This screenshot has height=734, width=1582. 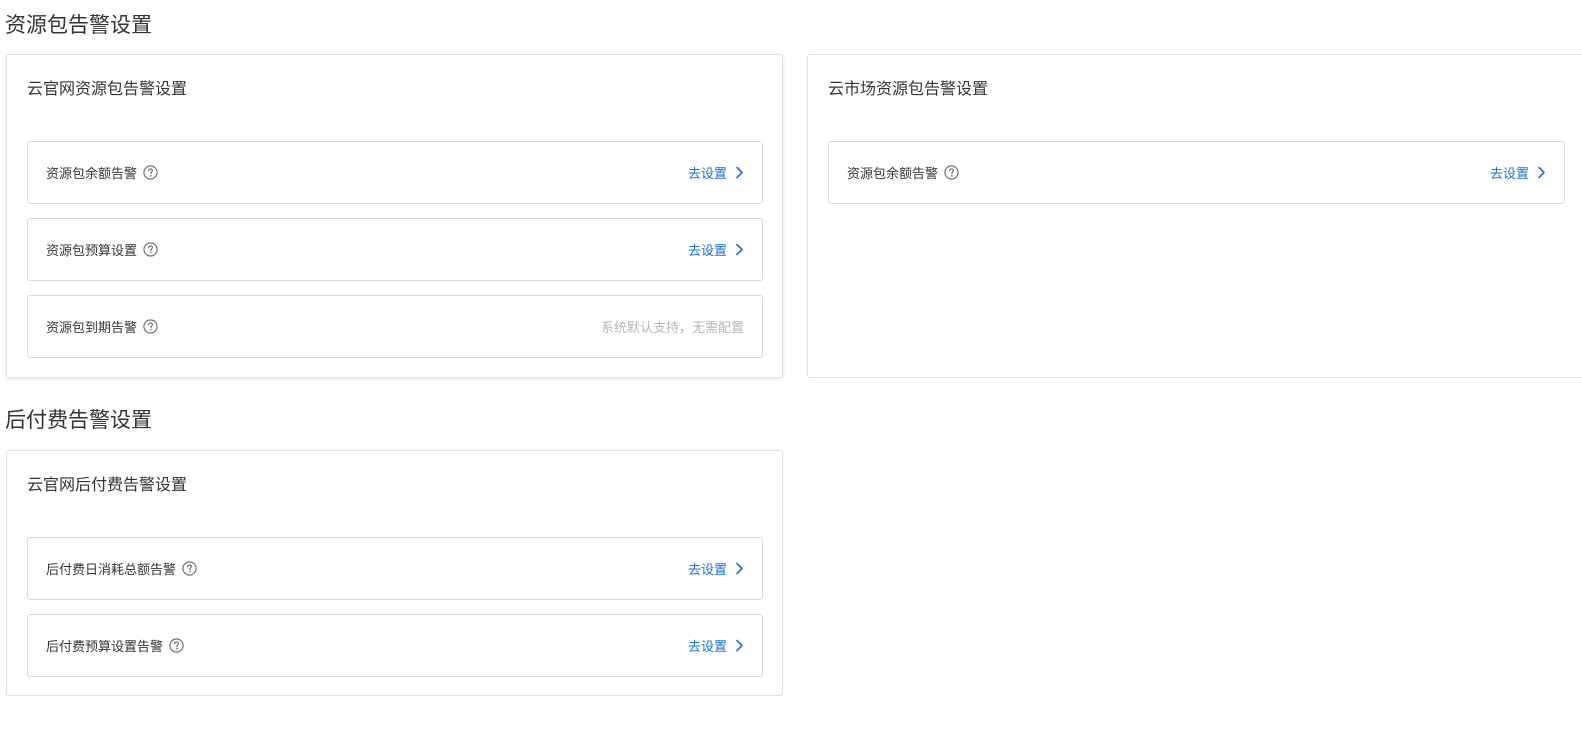 I want to click on default-support-note: 系统默认支持，无需配置, so click(x=672, y=328).